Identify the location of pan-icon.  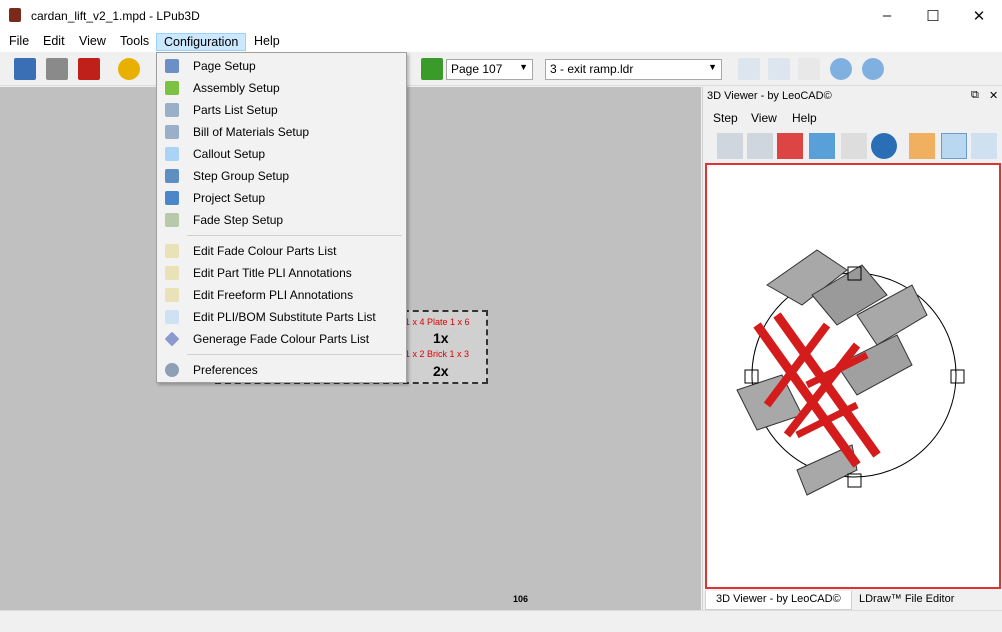
(922, 146).